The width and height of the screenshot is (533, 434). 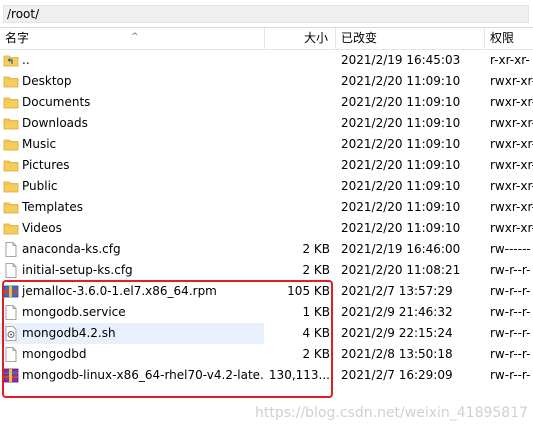 What do you see at coordinates (359, 38) in the screenshot?
I see `column-modified-label: 已改变` at bounding box center [359, 38].